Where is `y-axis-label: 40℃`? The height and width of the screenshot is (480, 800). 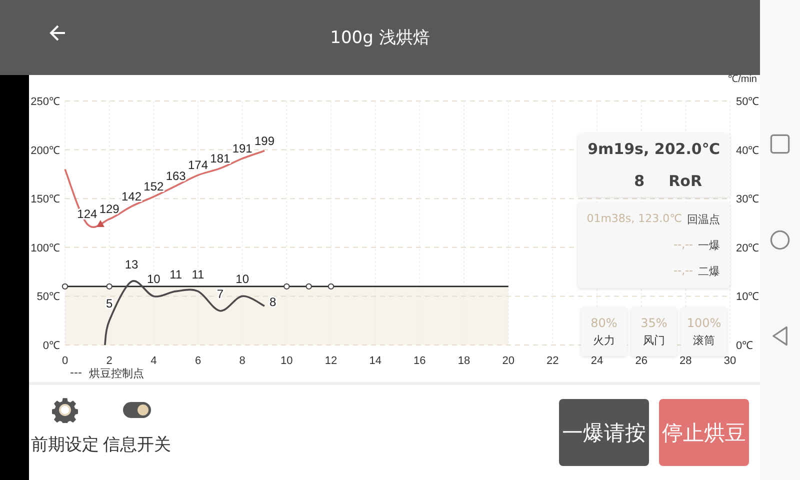
y-axis-label: 40℃ is located at coordinates (748, 150).